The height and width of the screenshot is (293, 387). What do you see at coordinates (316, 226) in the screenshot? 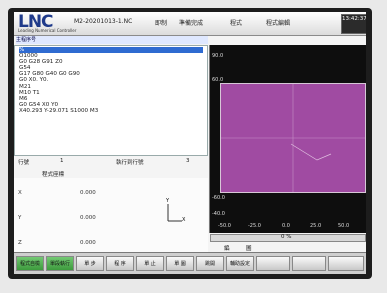
I see `plot-tick: 25.0` at bounding box center [316, 226].